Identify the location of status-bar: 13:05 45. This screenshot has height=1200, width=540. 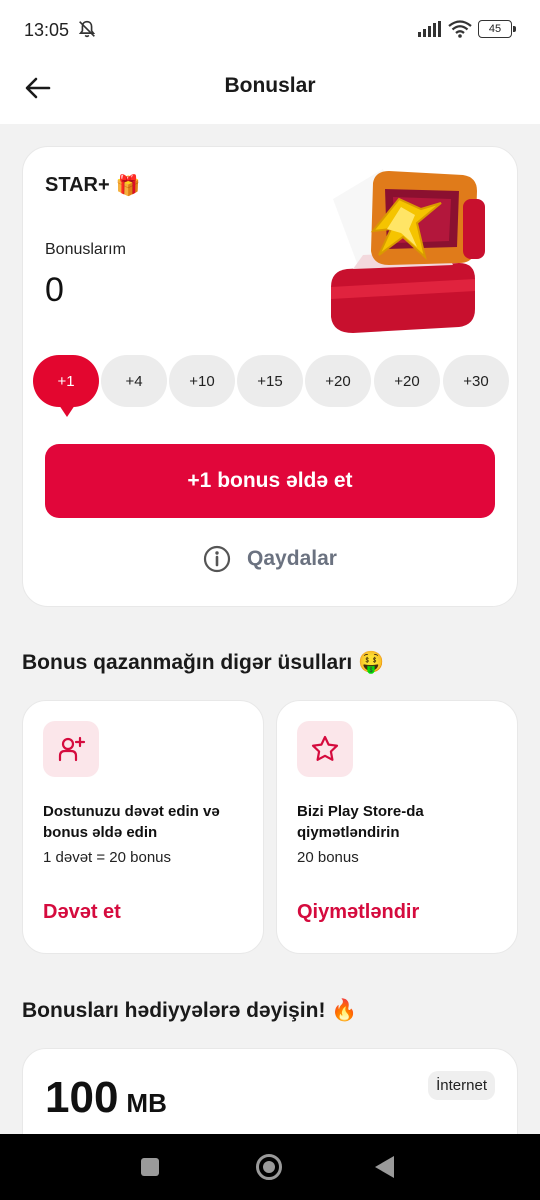
(270, 31).